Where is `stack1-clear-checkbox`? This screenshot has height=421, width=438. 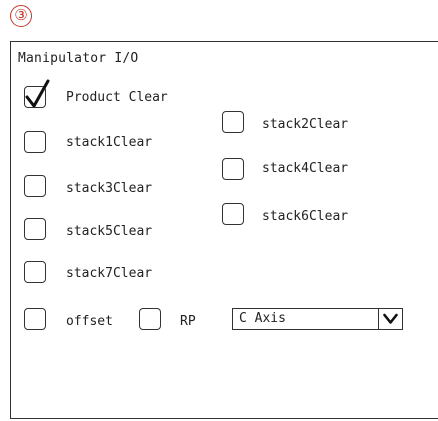 stack1-clear-checkbox is located at coordinates (35, 142).